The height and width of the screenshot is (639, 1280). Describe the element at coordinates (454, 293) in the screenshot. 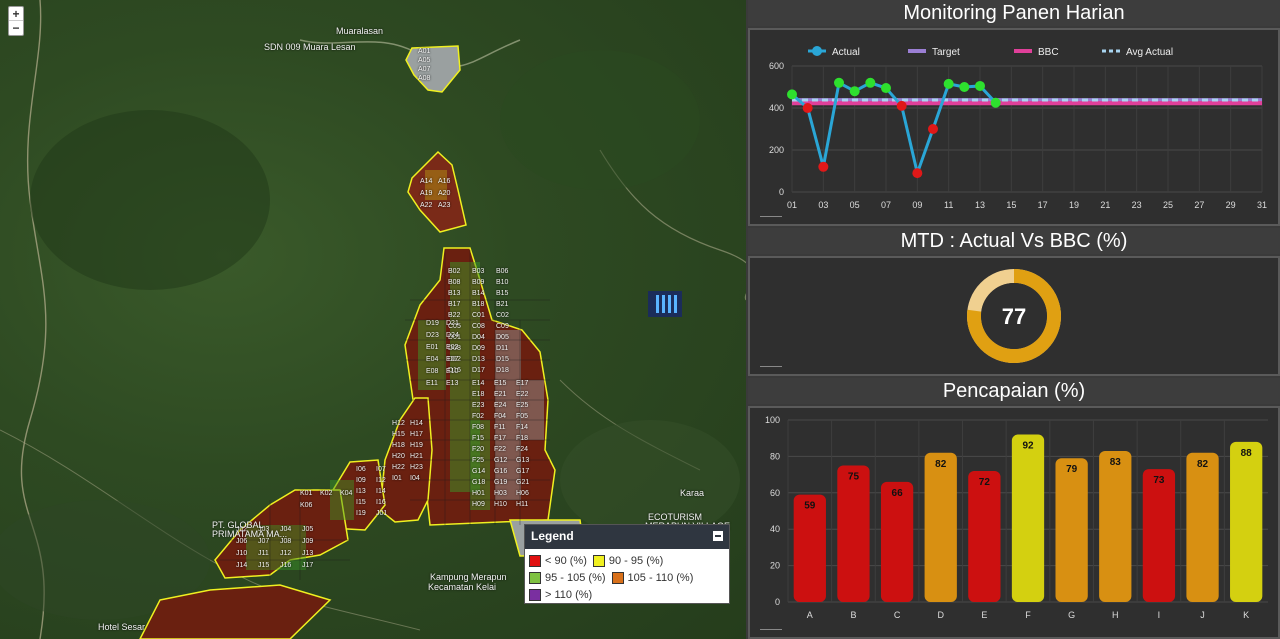

I see `block-label: B13` at that location.